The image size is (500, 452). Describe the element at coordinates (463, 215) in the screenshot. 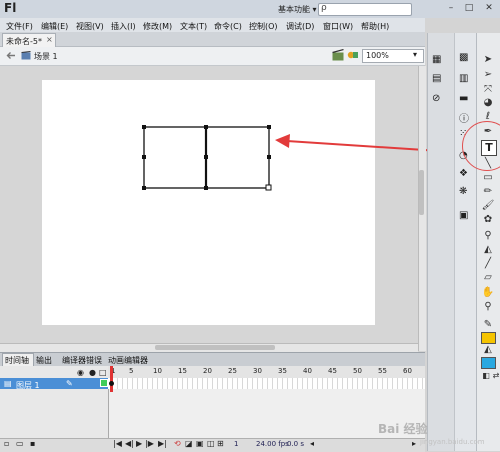

I see `strings-icon: ▣` at that location.